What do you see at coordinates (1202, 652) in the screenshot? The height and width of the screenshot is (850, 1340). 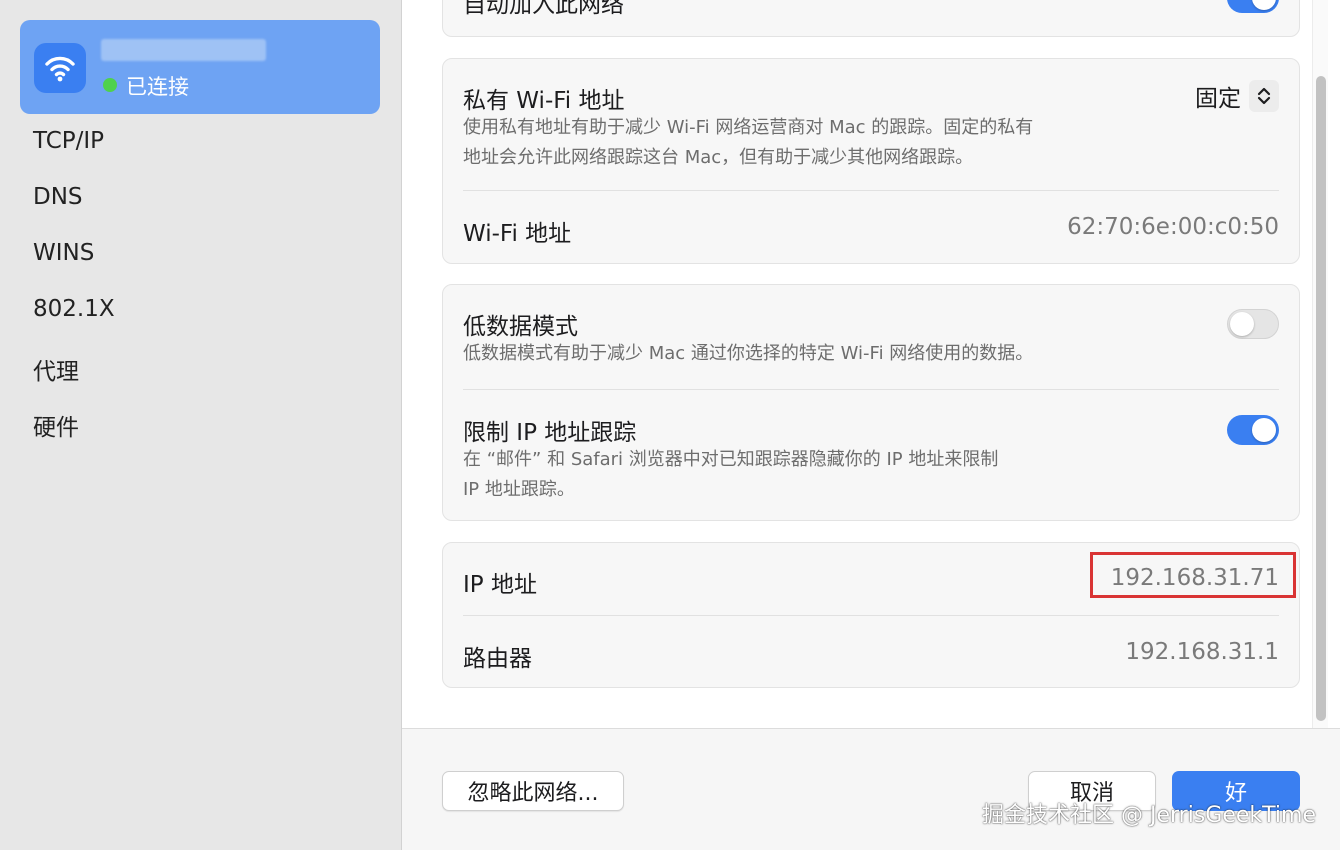 I see `router-value: 192.168.31.1` at bounding box center [1202, 652].